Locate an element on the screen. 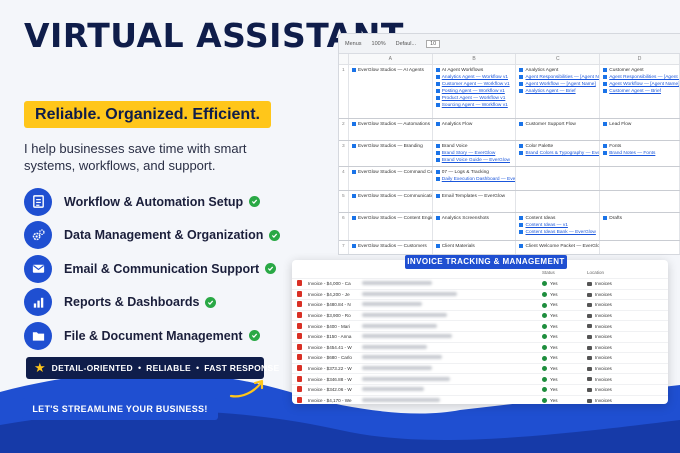 This screenshot has height=453, width=680. cell-link: Brand Notes — Fonts is located at coordinates (639, 153).